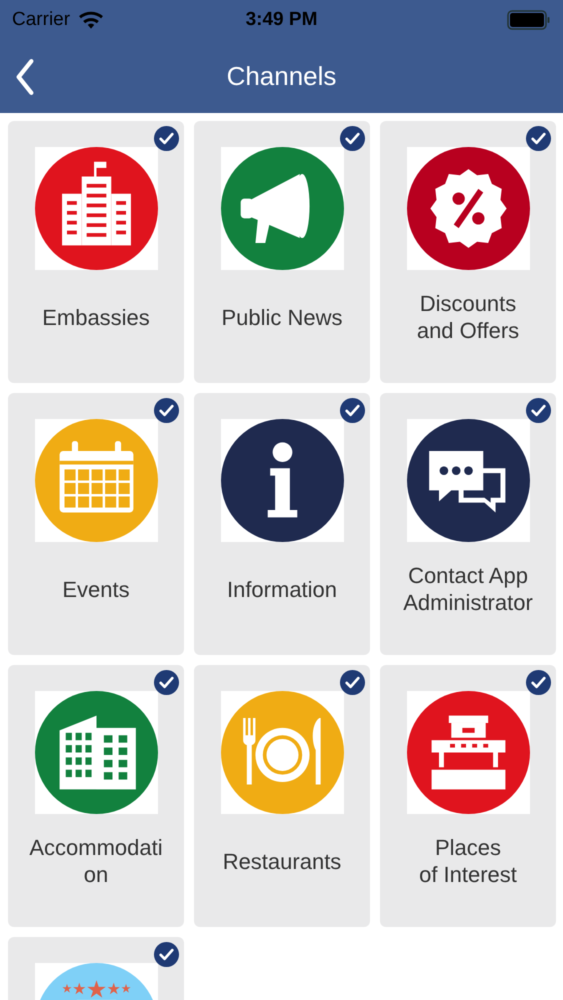 This screenshot has width=563, height=1000. What do you see at coordinates (96, 252) in the screenshot?
I see `channel-tile: Embassies` at bounding box center [96, 252].